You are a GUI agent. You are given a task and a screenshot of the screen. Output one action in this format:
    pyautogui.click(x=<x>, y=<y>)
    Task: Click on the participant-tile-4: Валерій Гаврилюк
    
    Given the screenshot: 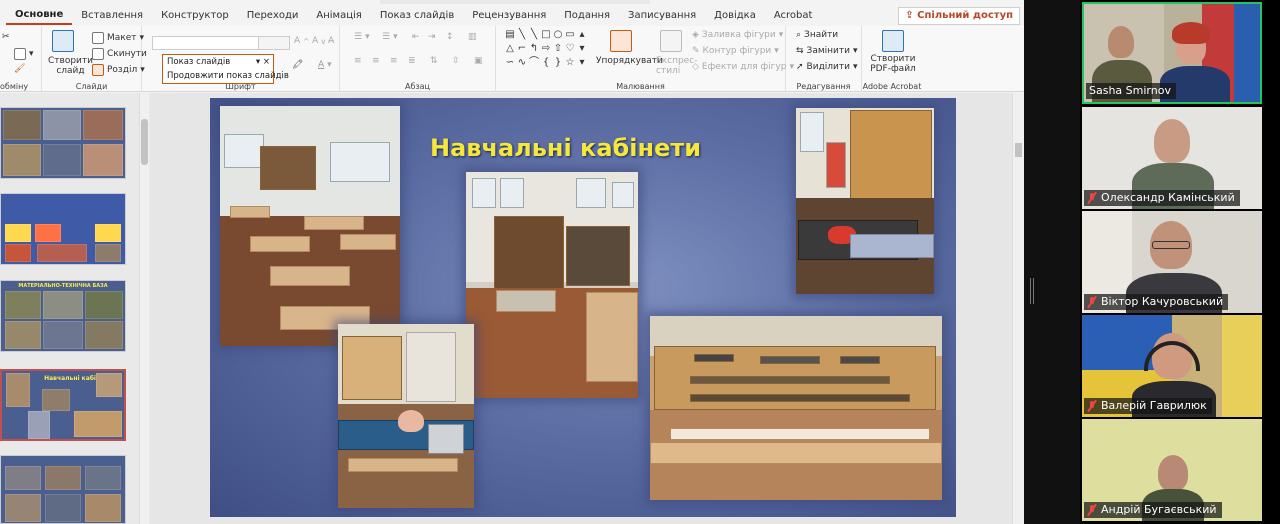 What is the action you would take?
    pyautogui.click(x=1172, y=366)
    